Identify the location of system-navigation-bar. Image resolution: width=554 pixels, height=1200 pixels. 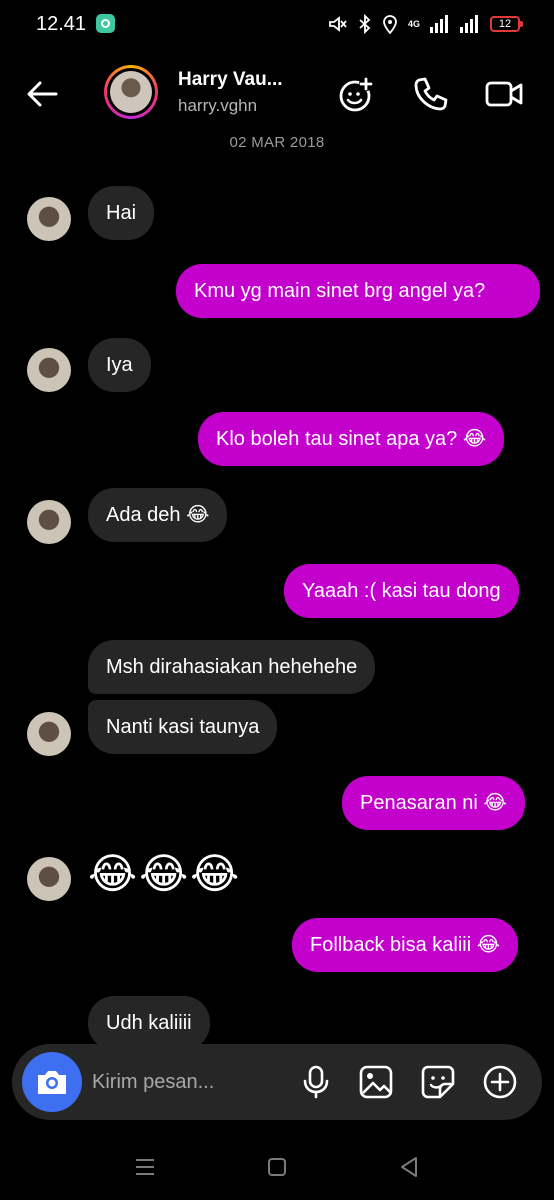
(277, 1165).